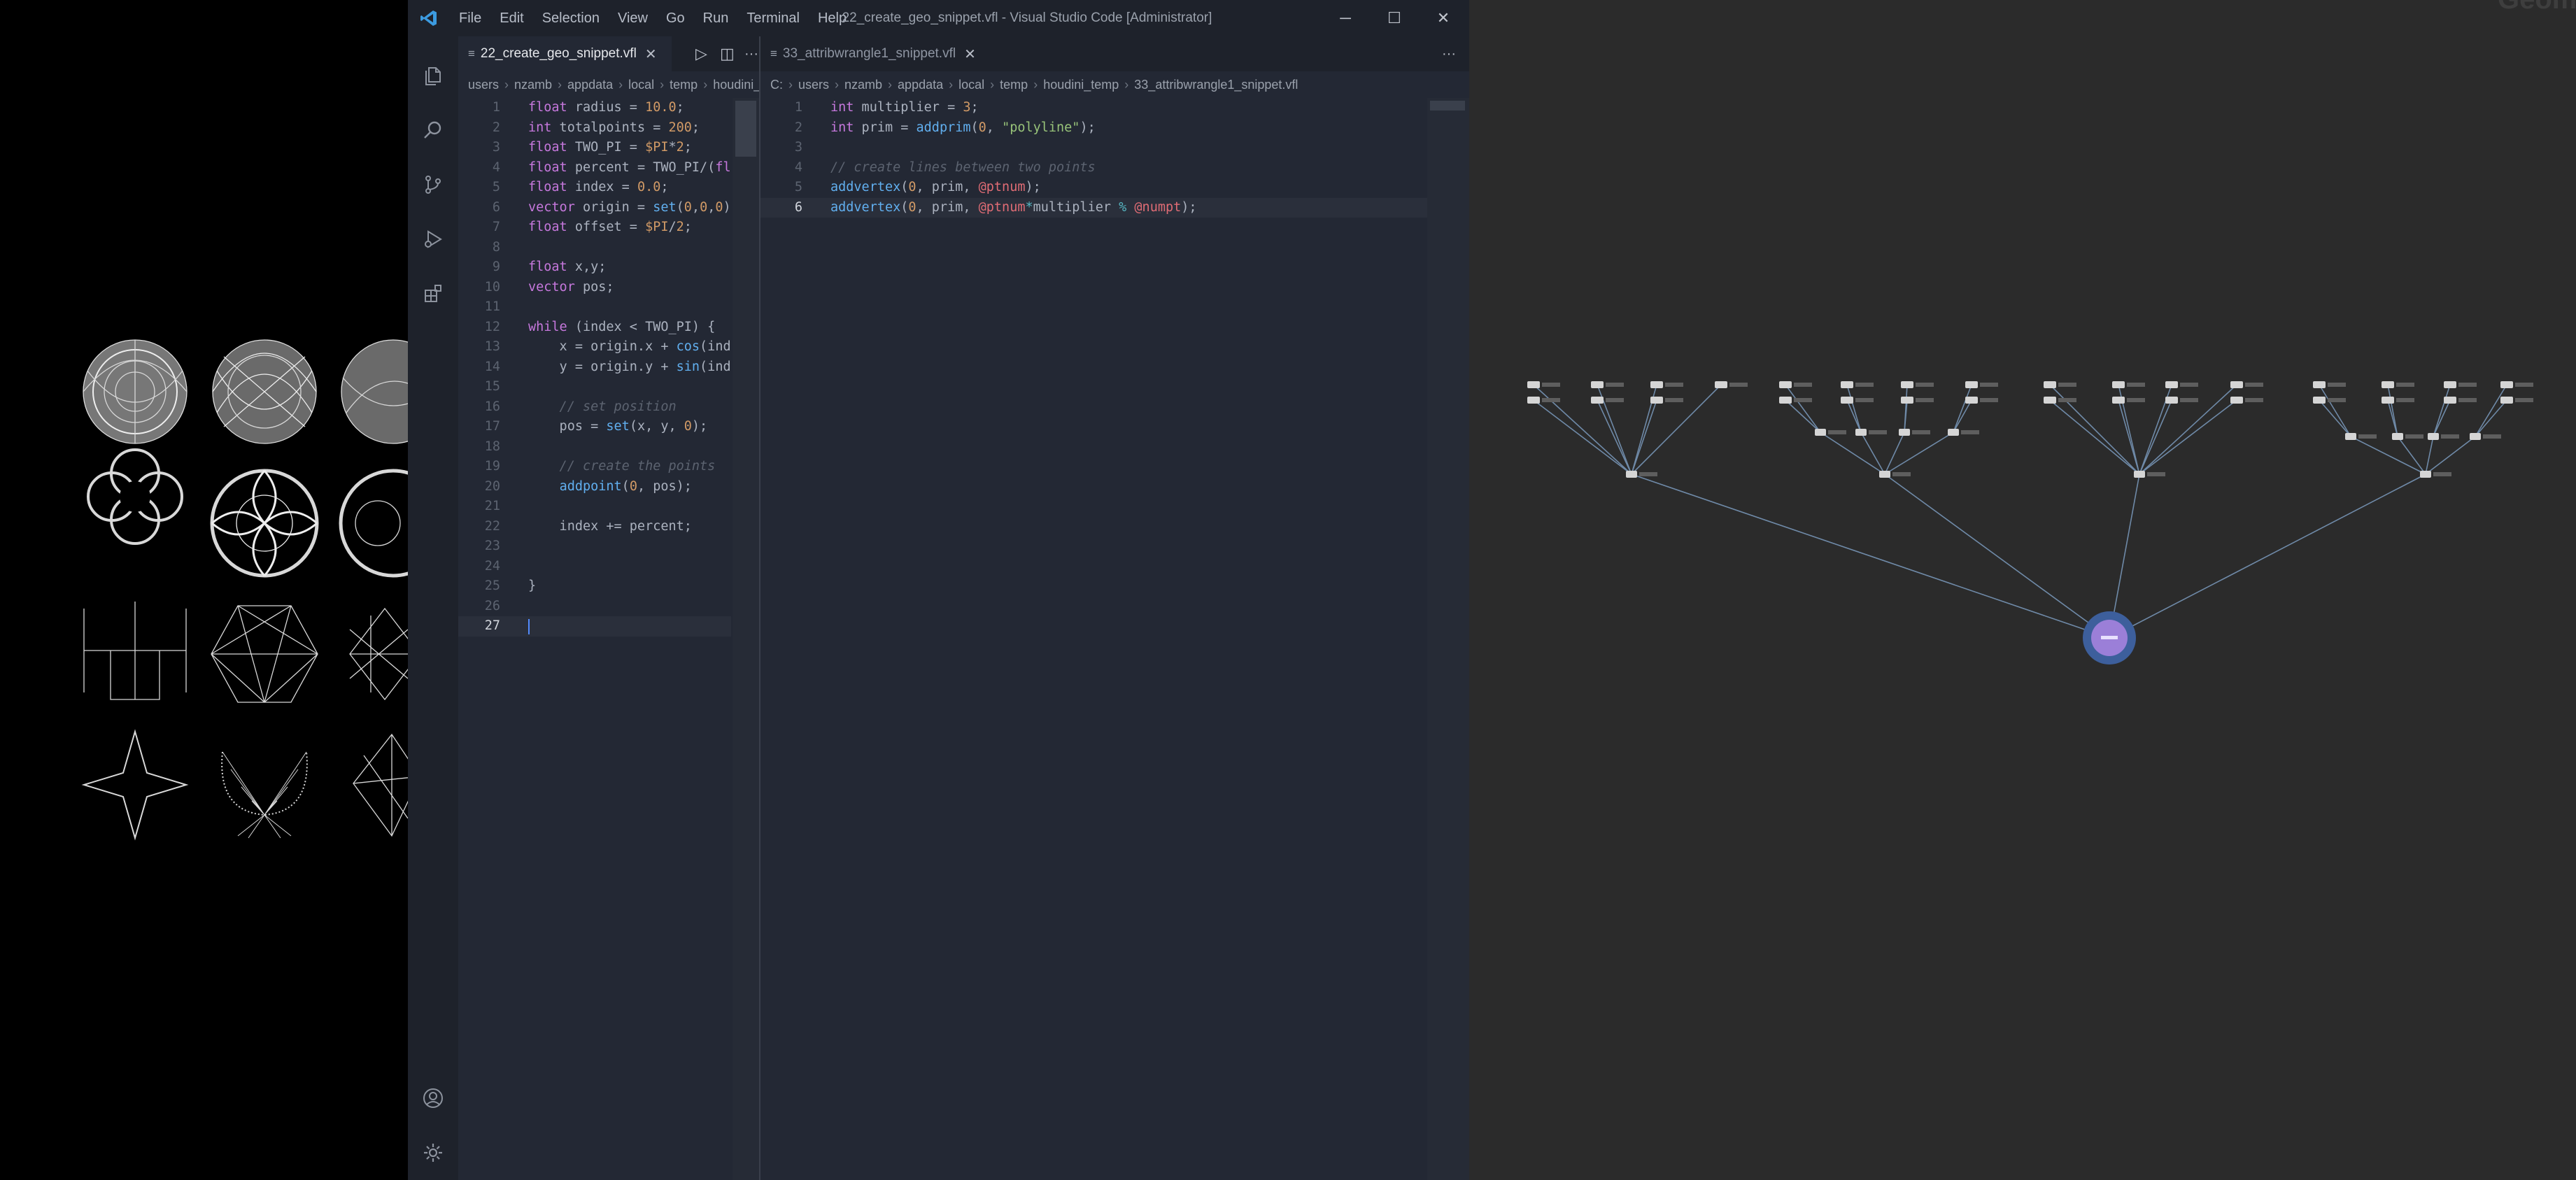 Image resolution: width=2576 pixels, height=1180 pixels. I want to click on code-line: 24, so click(594, 567).